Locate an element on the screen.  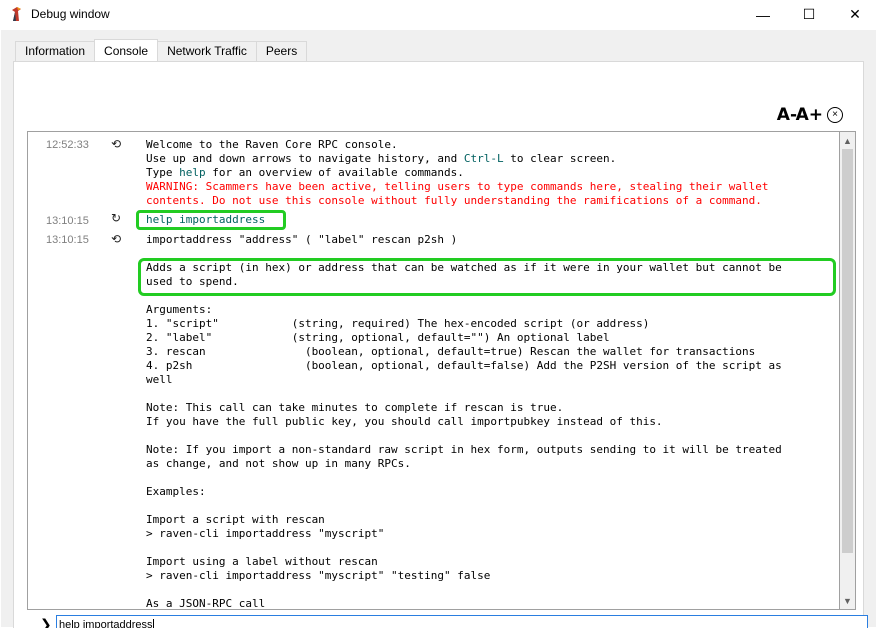
clear-console-button: × is located at coordinates (835, 115).